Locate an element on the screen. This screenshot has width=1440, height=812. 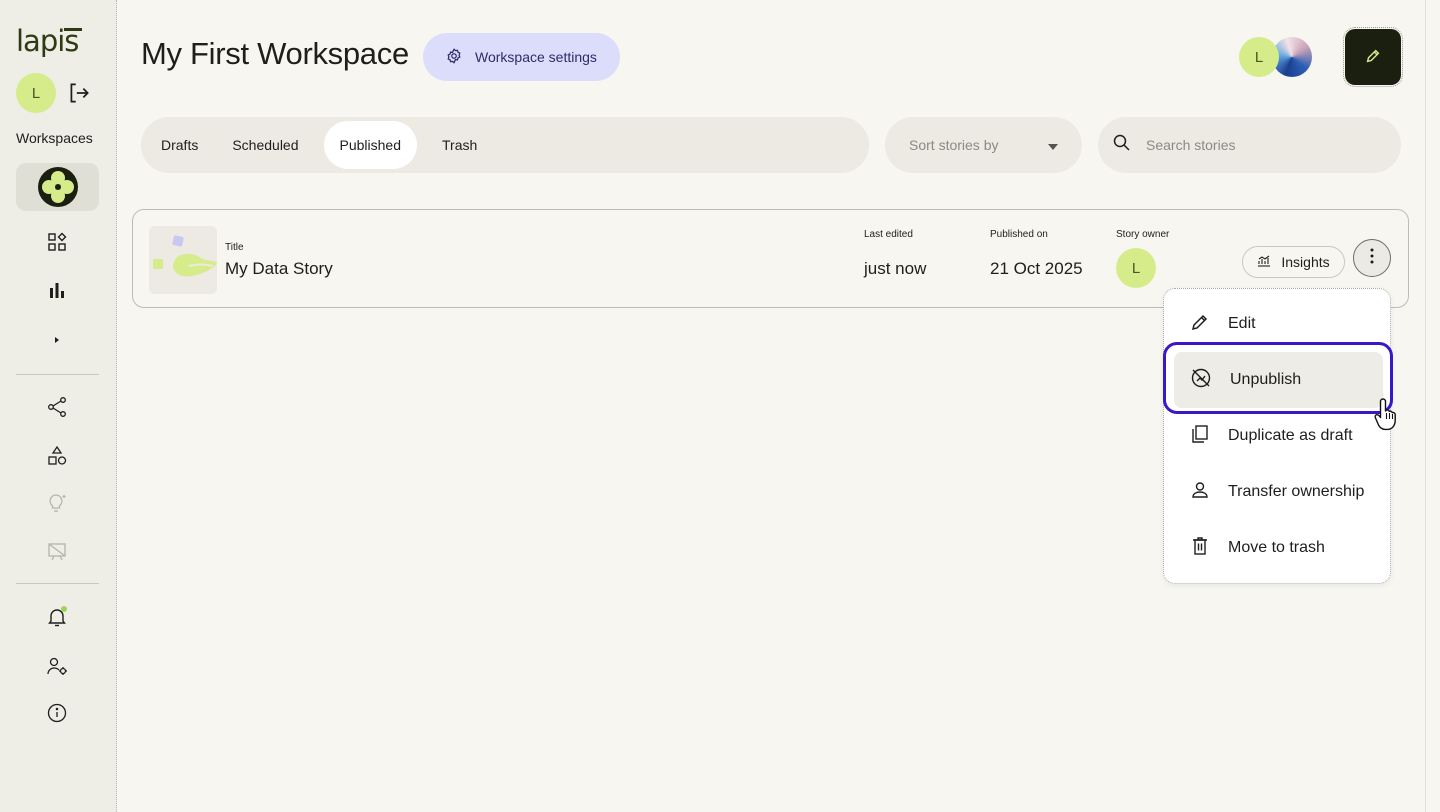
story-title: My Data Story is located at coordinates (279, 269).